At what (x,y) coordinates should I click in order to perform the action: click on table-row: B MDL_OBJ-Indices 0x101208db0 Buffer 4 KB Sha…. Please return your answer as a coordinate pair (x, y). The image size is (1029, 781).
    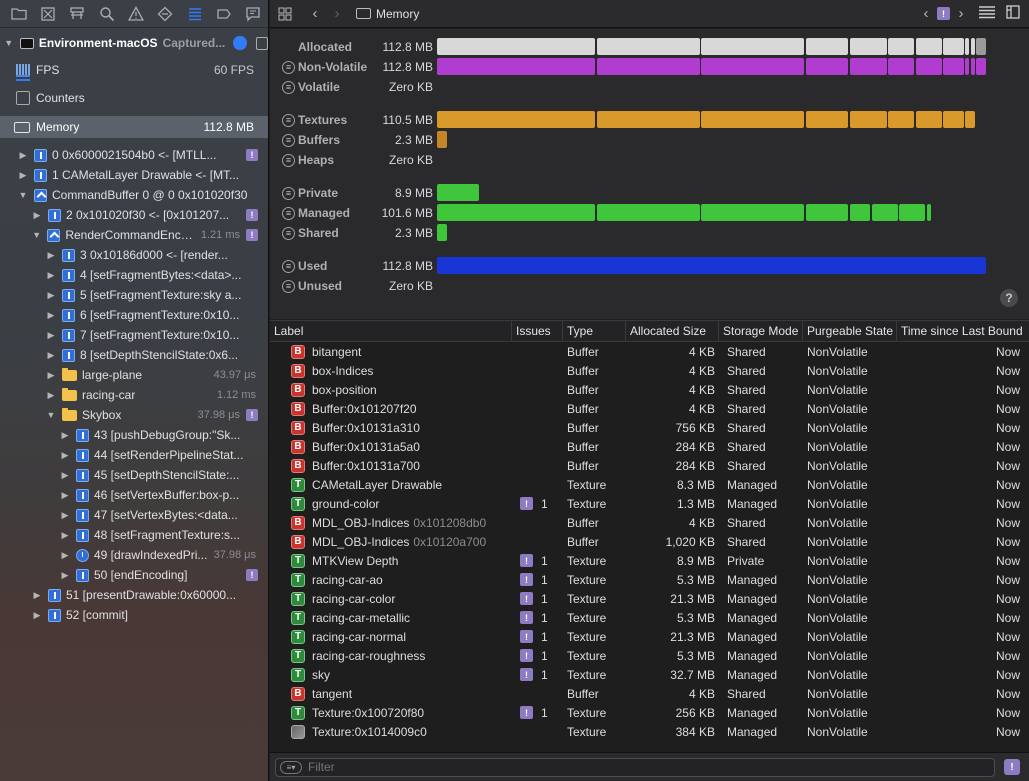
    Looking at the image, I should click on (649, 522).